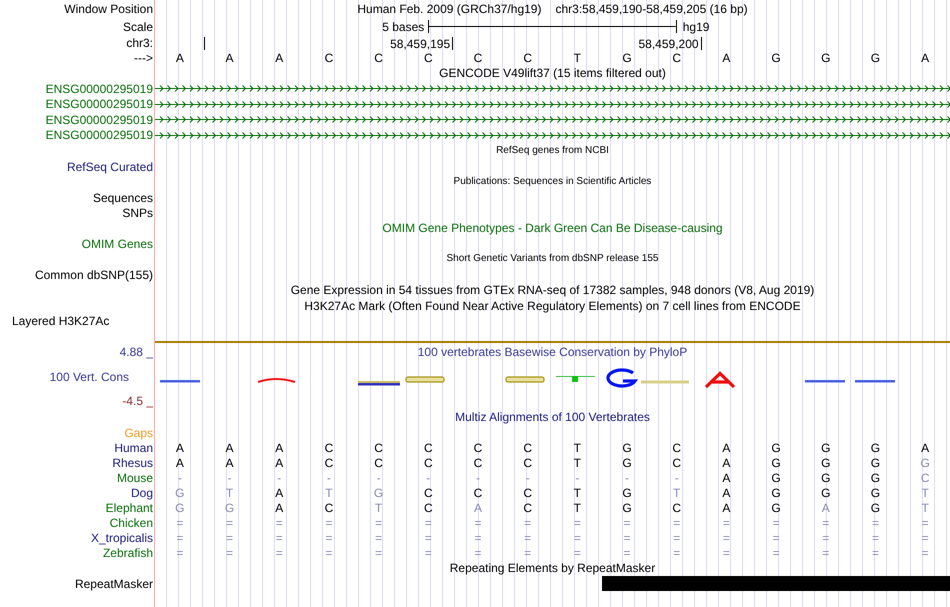 This screenshot has height=607, width=950. Describe the element at coordinates (129, 507) in the screenshot. I see `species-label: Elephant` at that location.